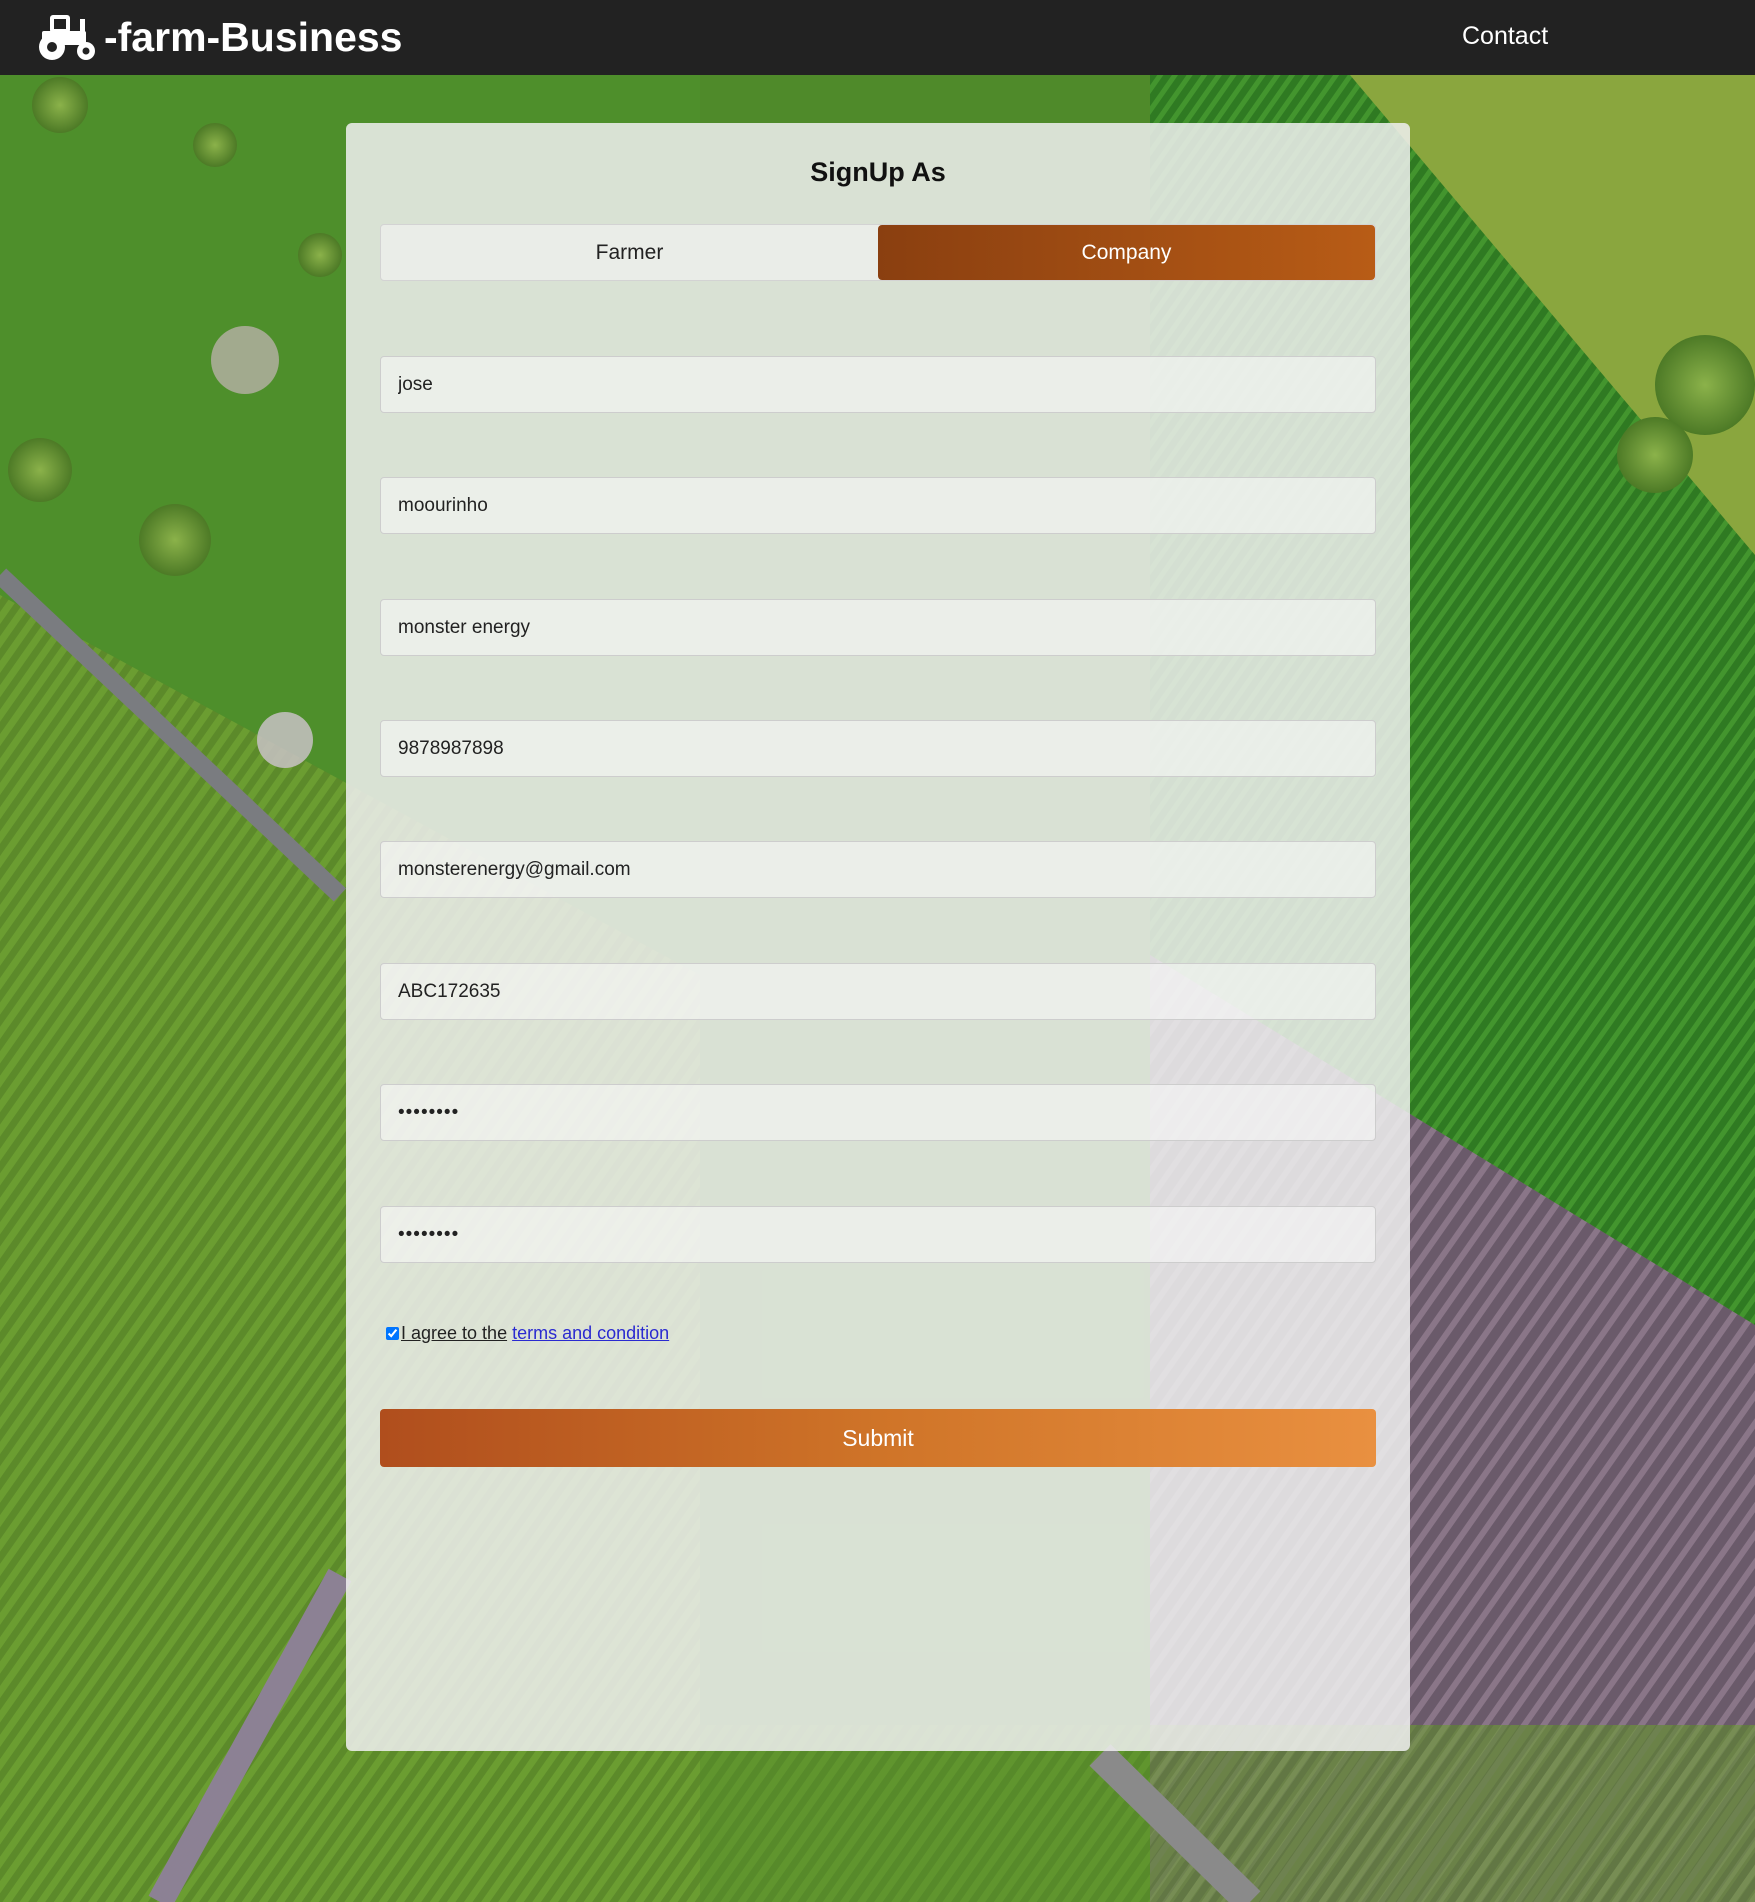 This screenshot has height=1902, width=1755. I want to click on brand-logo: -farm-Business, so click(219, 37).